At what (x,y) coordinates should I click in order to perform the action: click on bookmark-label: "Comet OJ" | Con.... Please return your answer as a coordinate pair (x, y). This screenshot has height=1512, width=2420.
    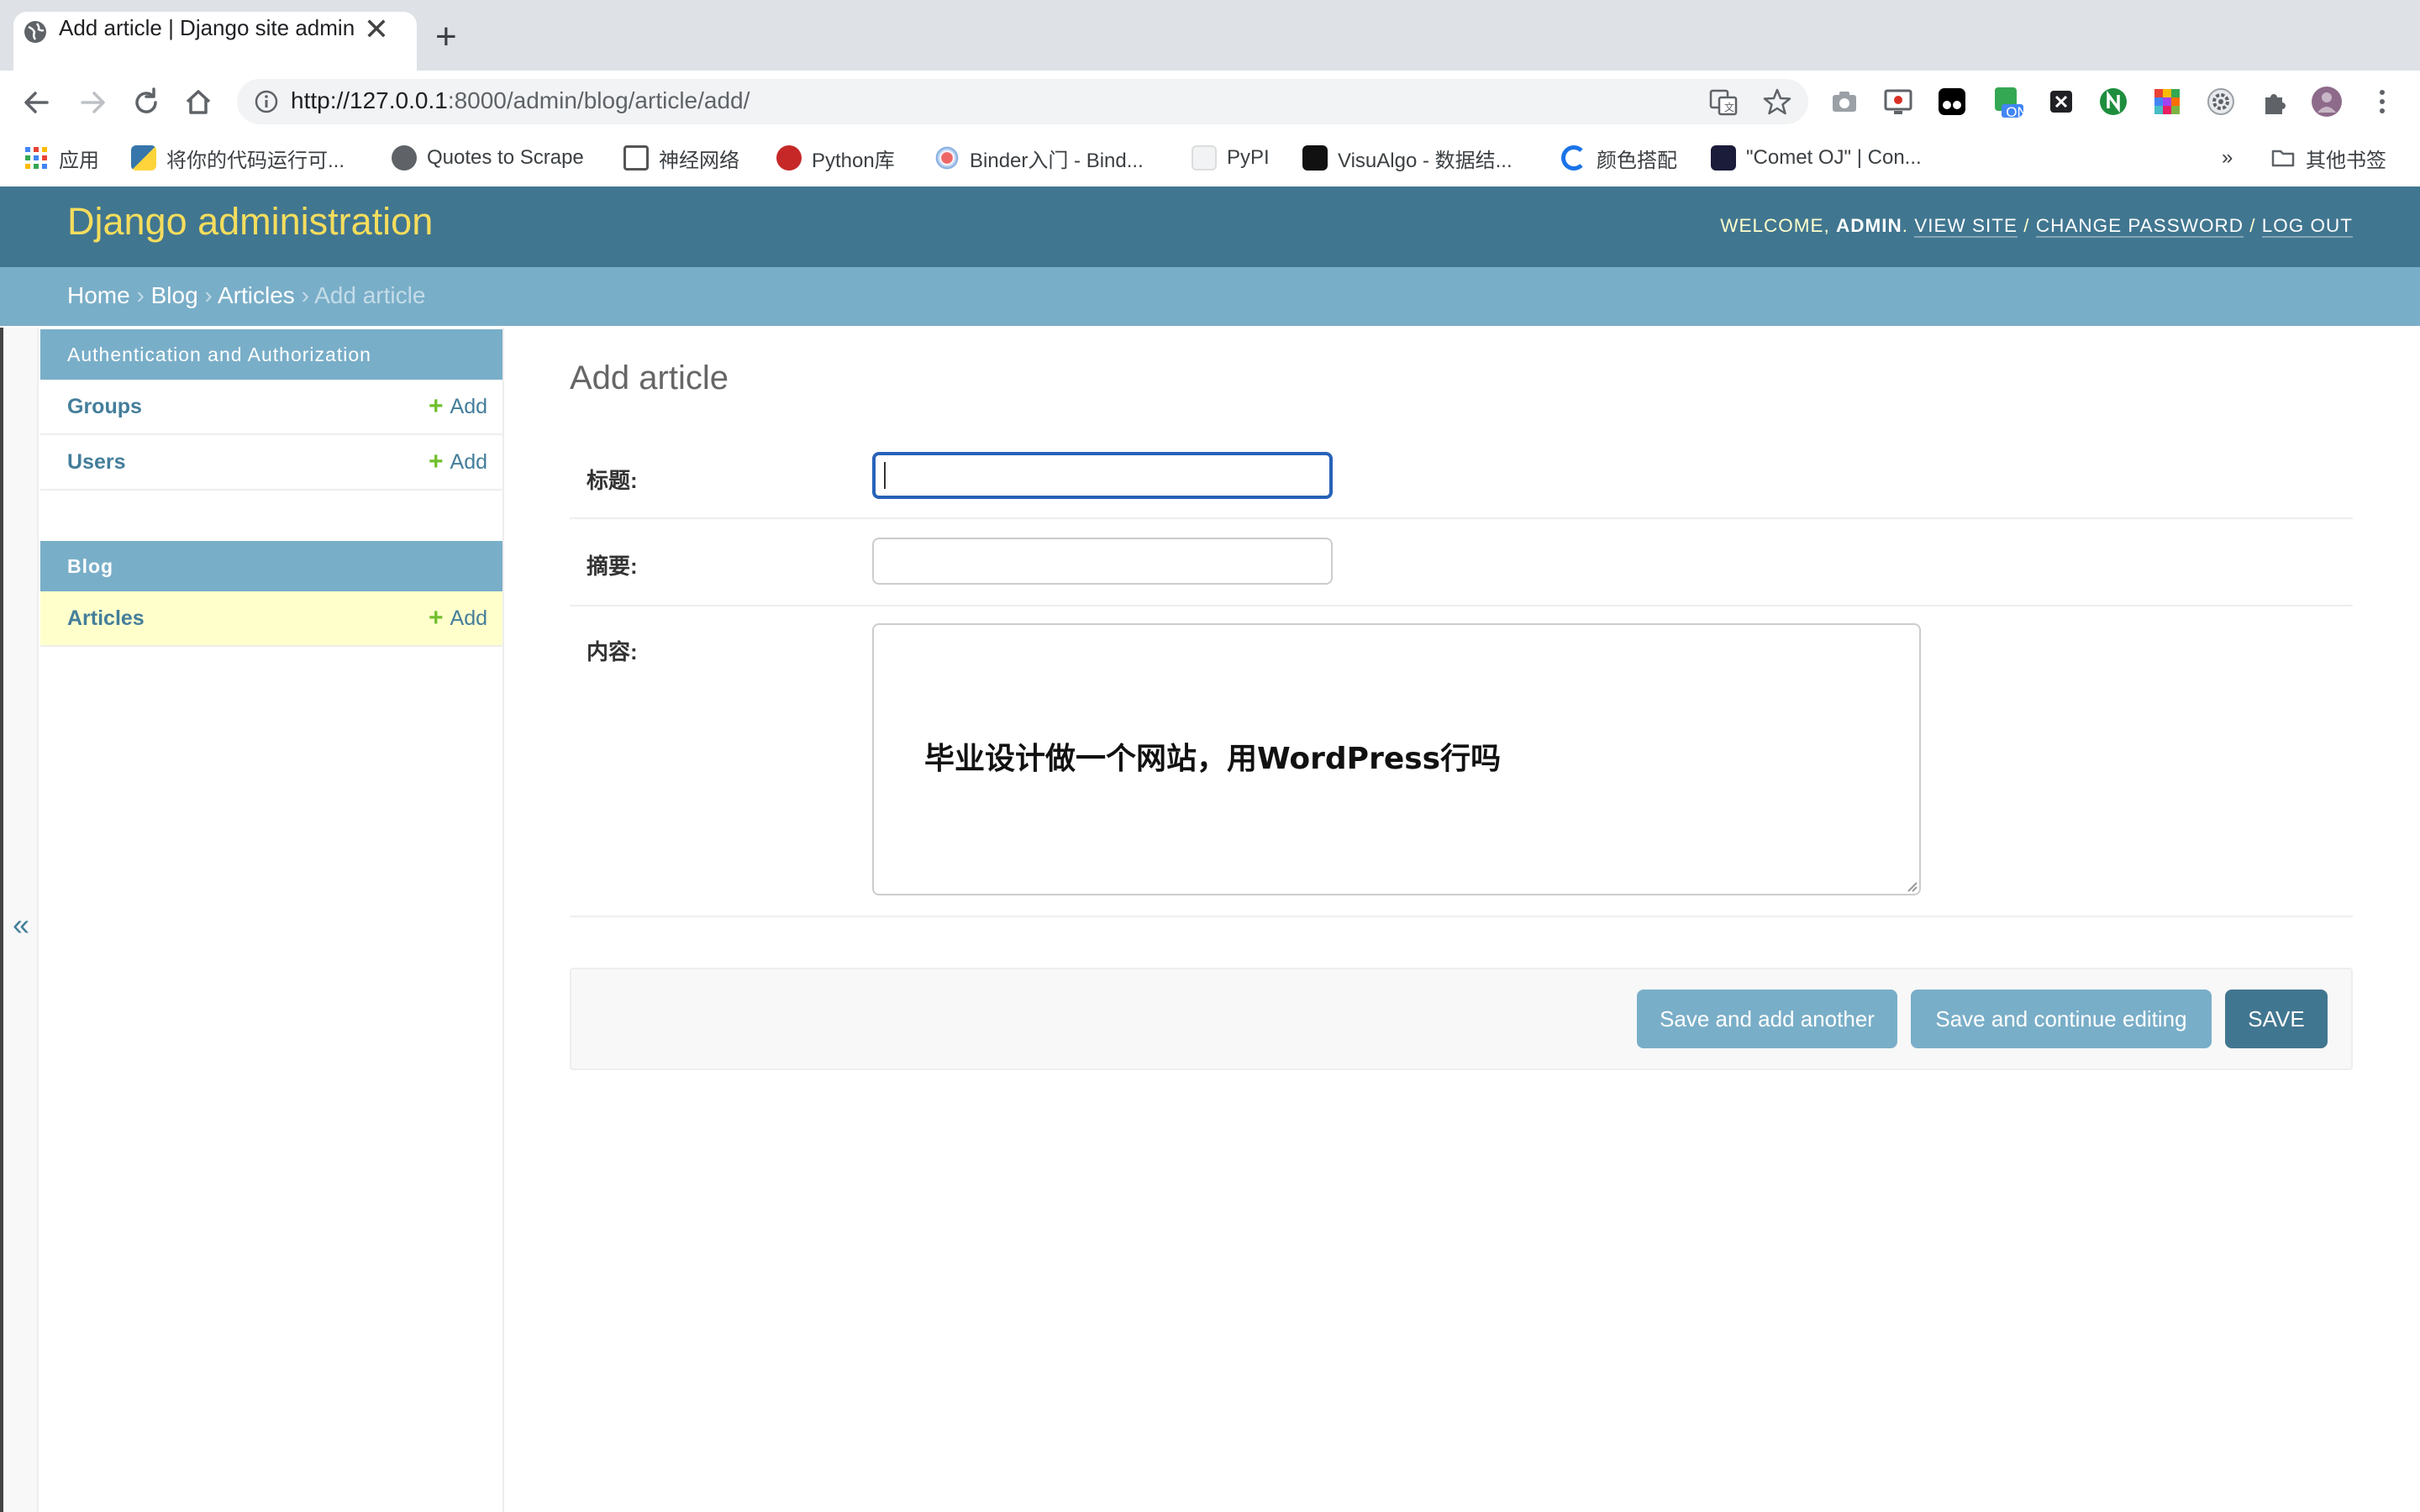
    Looking at the image, I should click on (1834, 157).